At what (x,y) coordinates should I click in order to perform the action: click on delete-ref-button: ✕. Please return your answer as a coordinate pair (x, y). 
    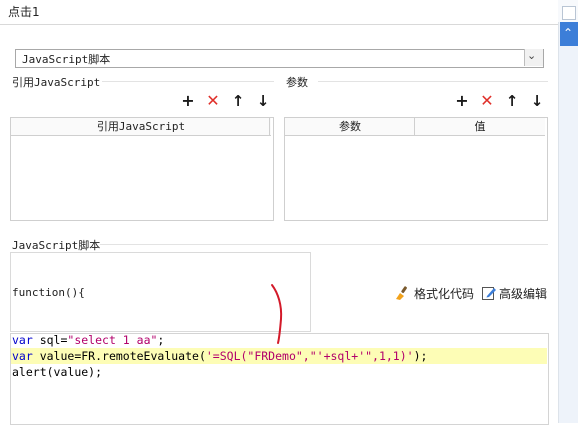
    Looking at the image, I should click on (213, 101).